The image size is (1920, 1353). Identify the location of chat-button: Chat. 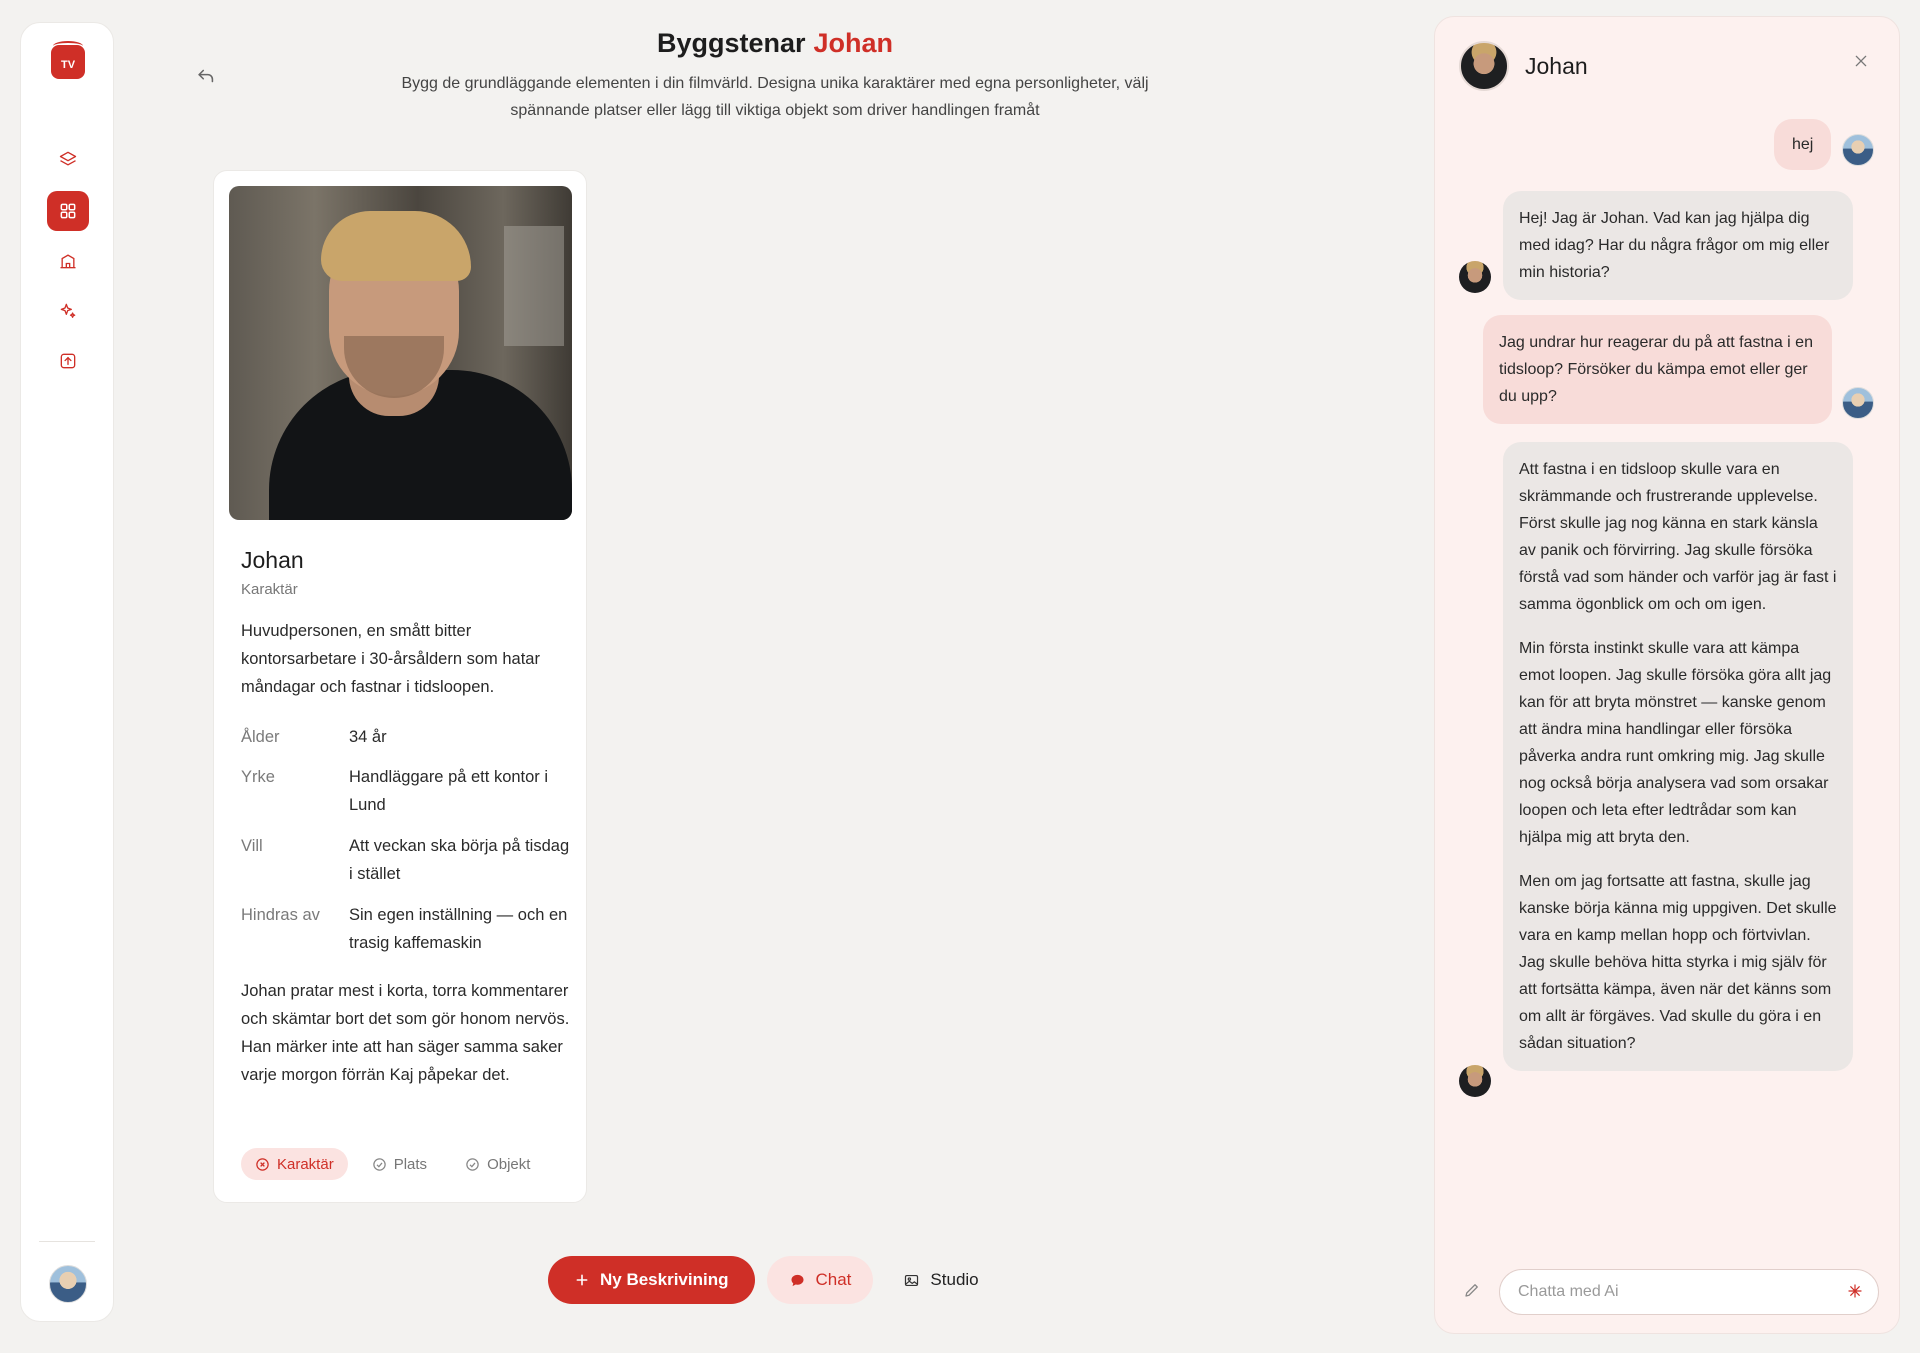
(820, 1280).